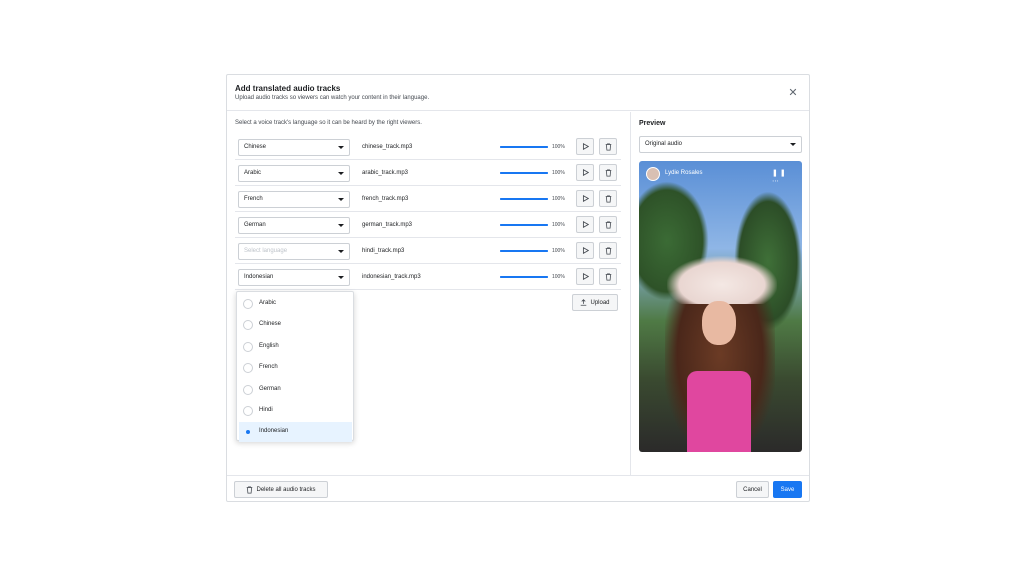 This screenshot has height=576, width=1024. I want to click on language-option-selected: Indonesian, so click(295, 432).